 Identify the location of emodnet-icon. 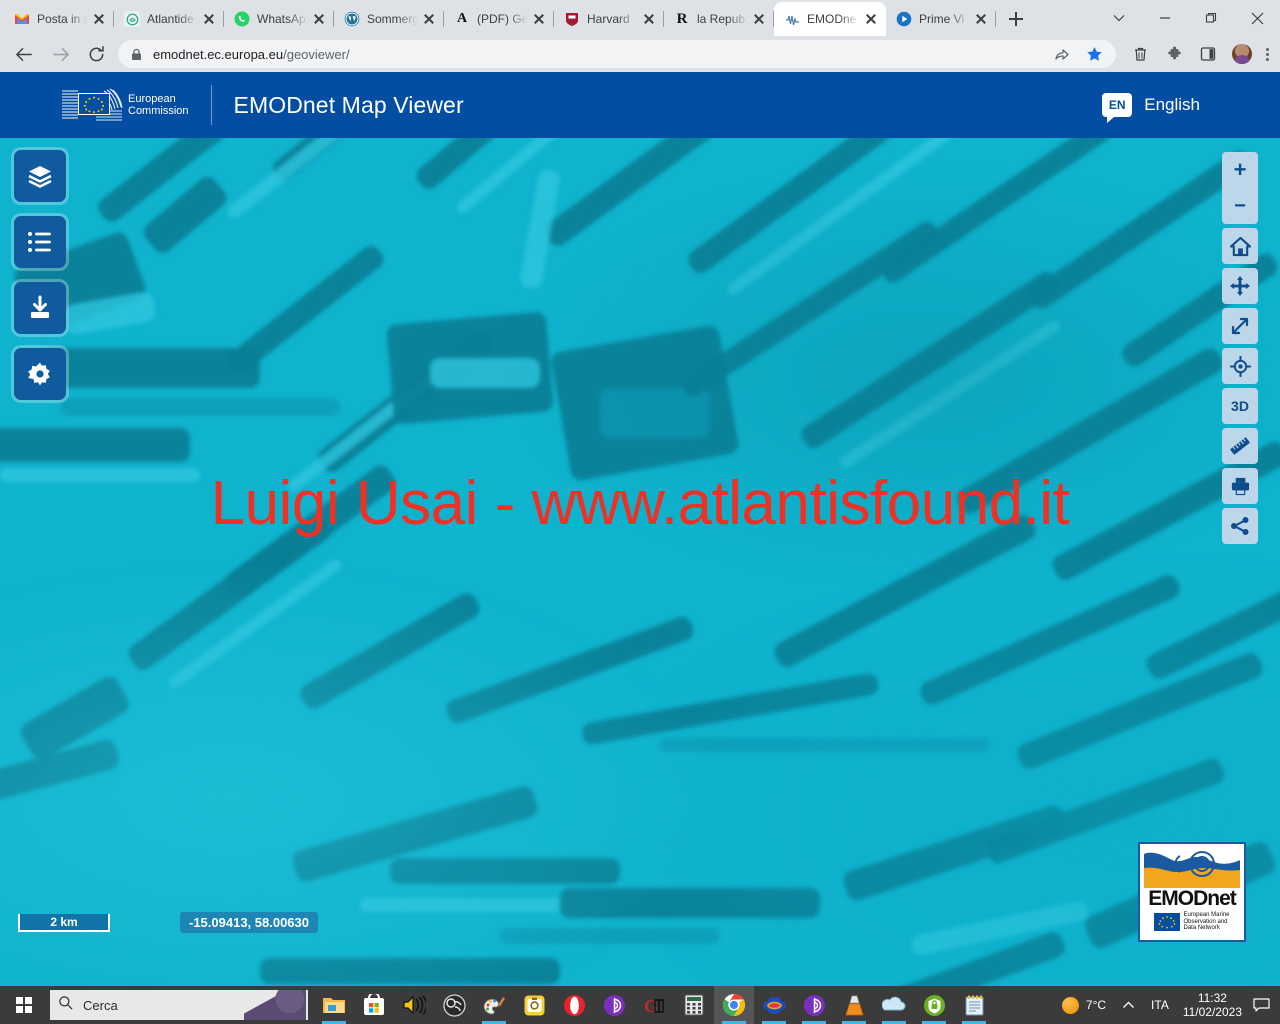
(792, 19).